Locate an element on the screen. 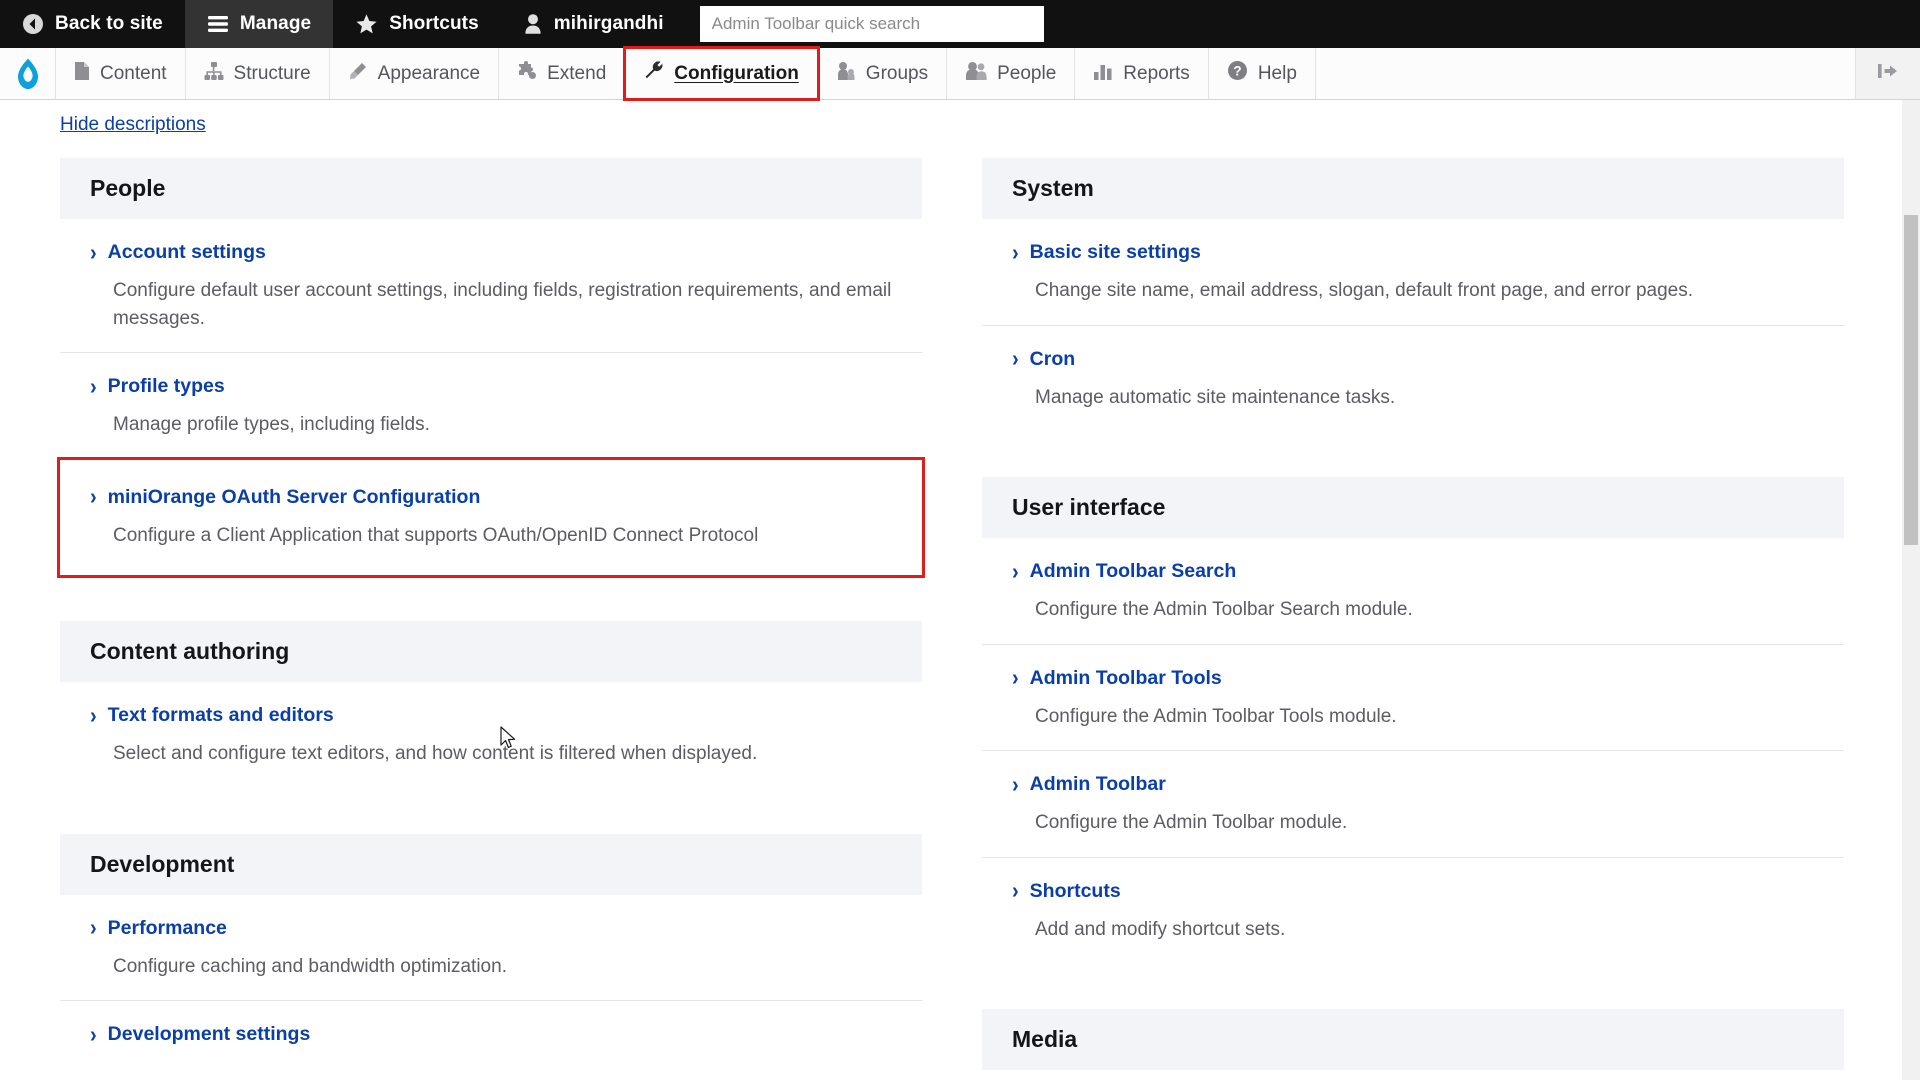  config-entry: › Shortcuts Add and modify shortcut sets. is located at coordinates (1413, 911).